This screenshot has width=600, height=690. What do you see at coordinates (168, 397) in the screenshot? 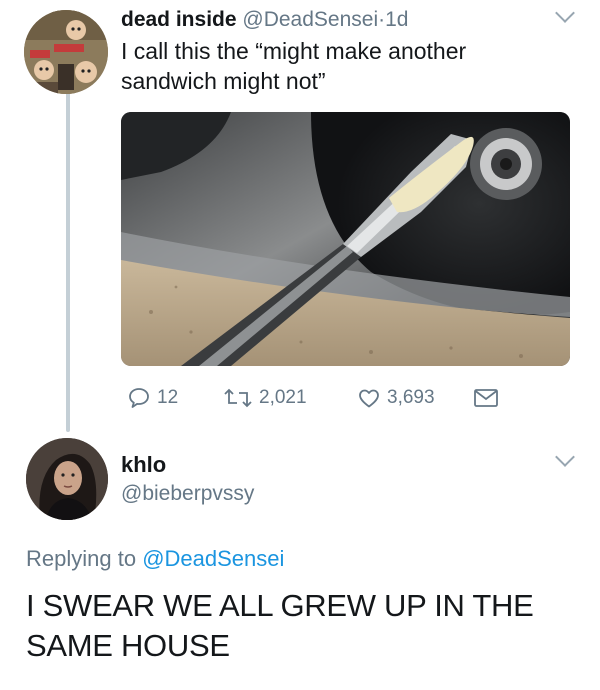
I see `reply-count: 12` at bounding box center [168, 397].